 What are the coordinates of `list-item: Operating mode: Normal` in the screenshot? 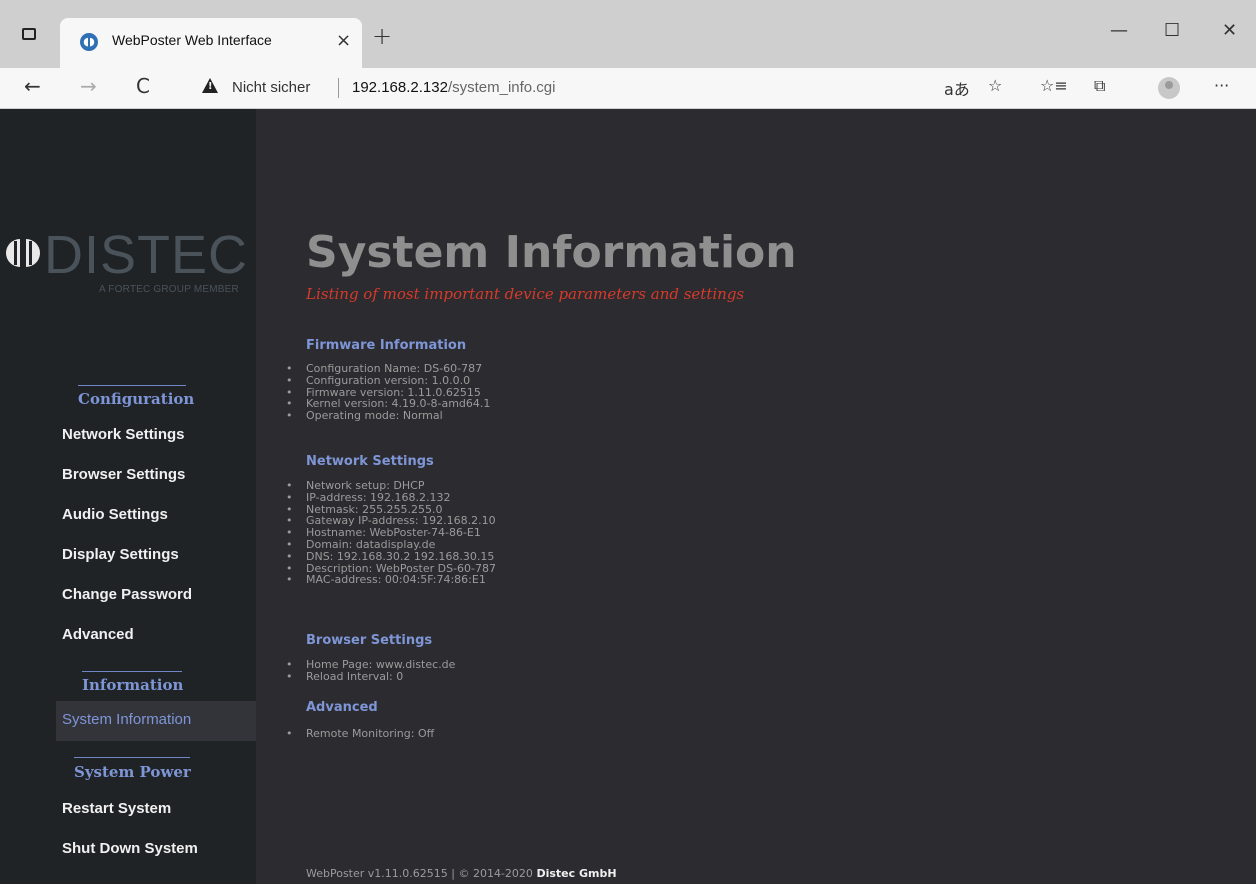 It's located at (388, 416).